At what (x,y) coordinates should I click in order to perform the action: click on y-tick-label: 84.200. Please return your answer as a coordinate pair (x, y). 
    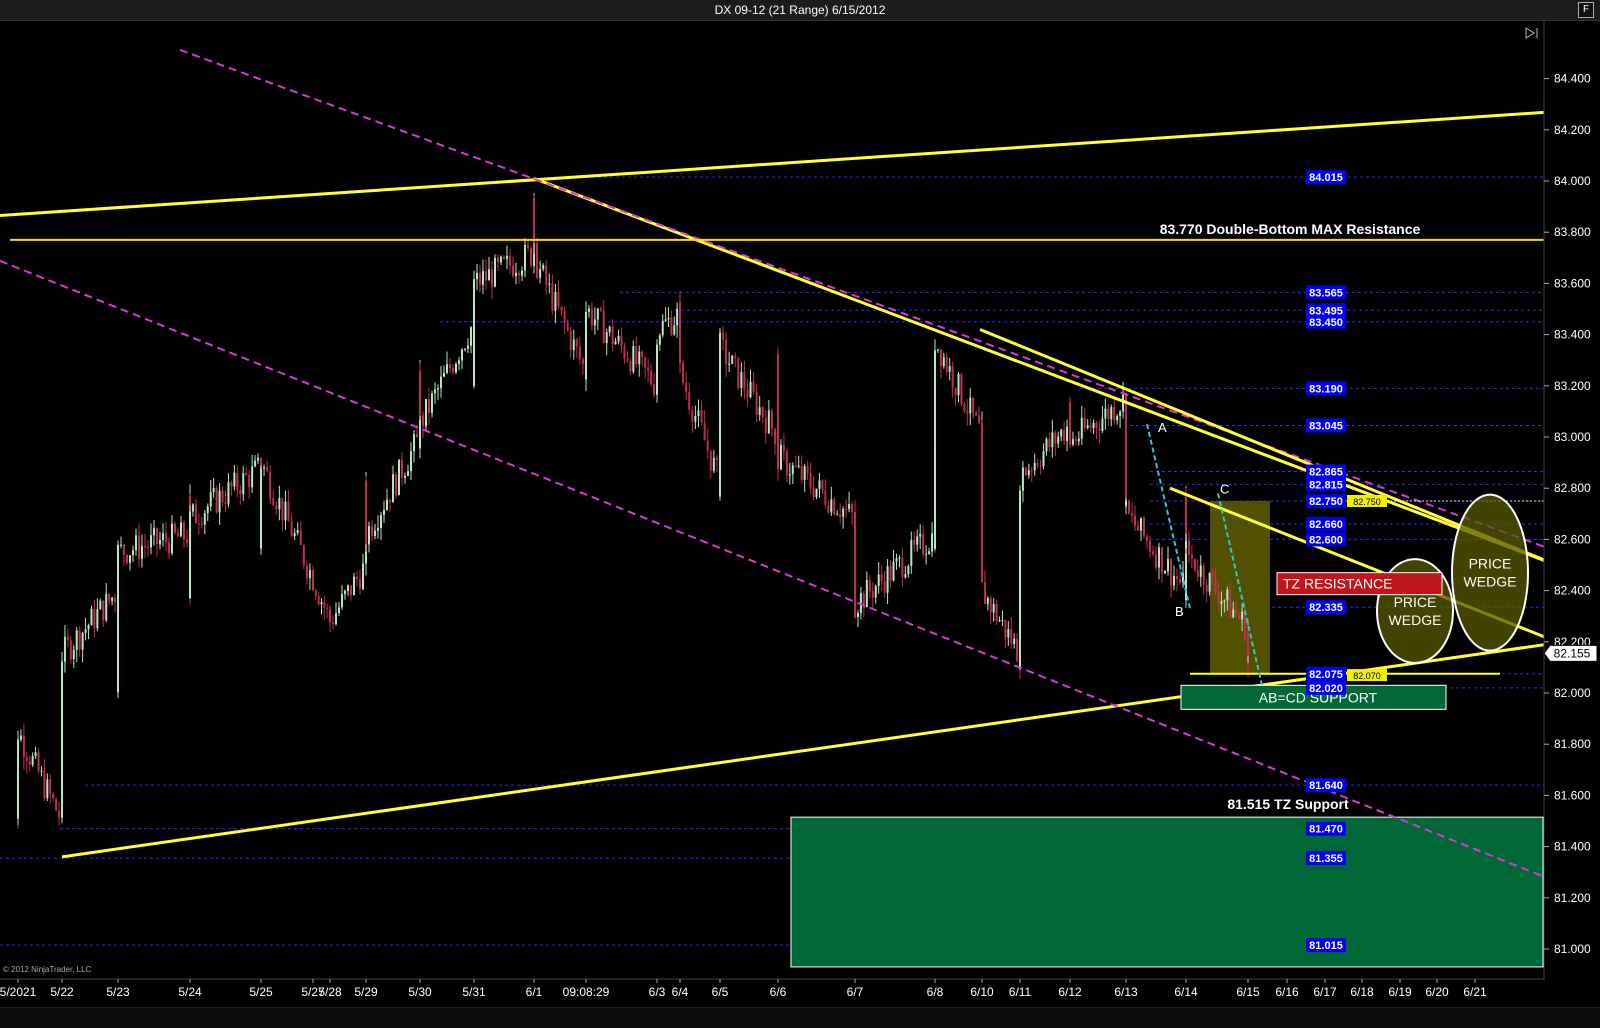
    Looking at the image, I should click on (1572, 130).